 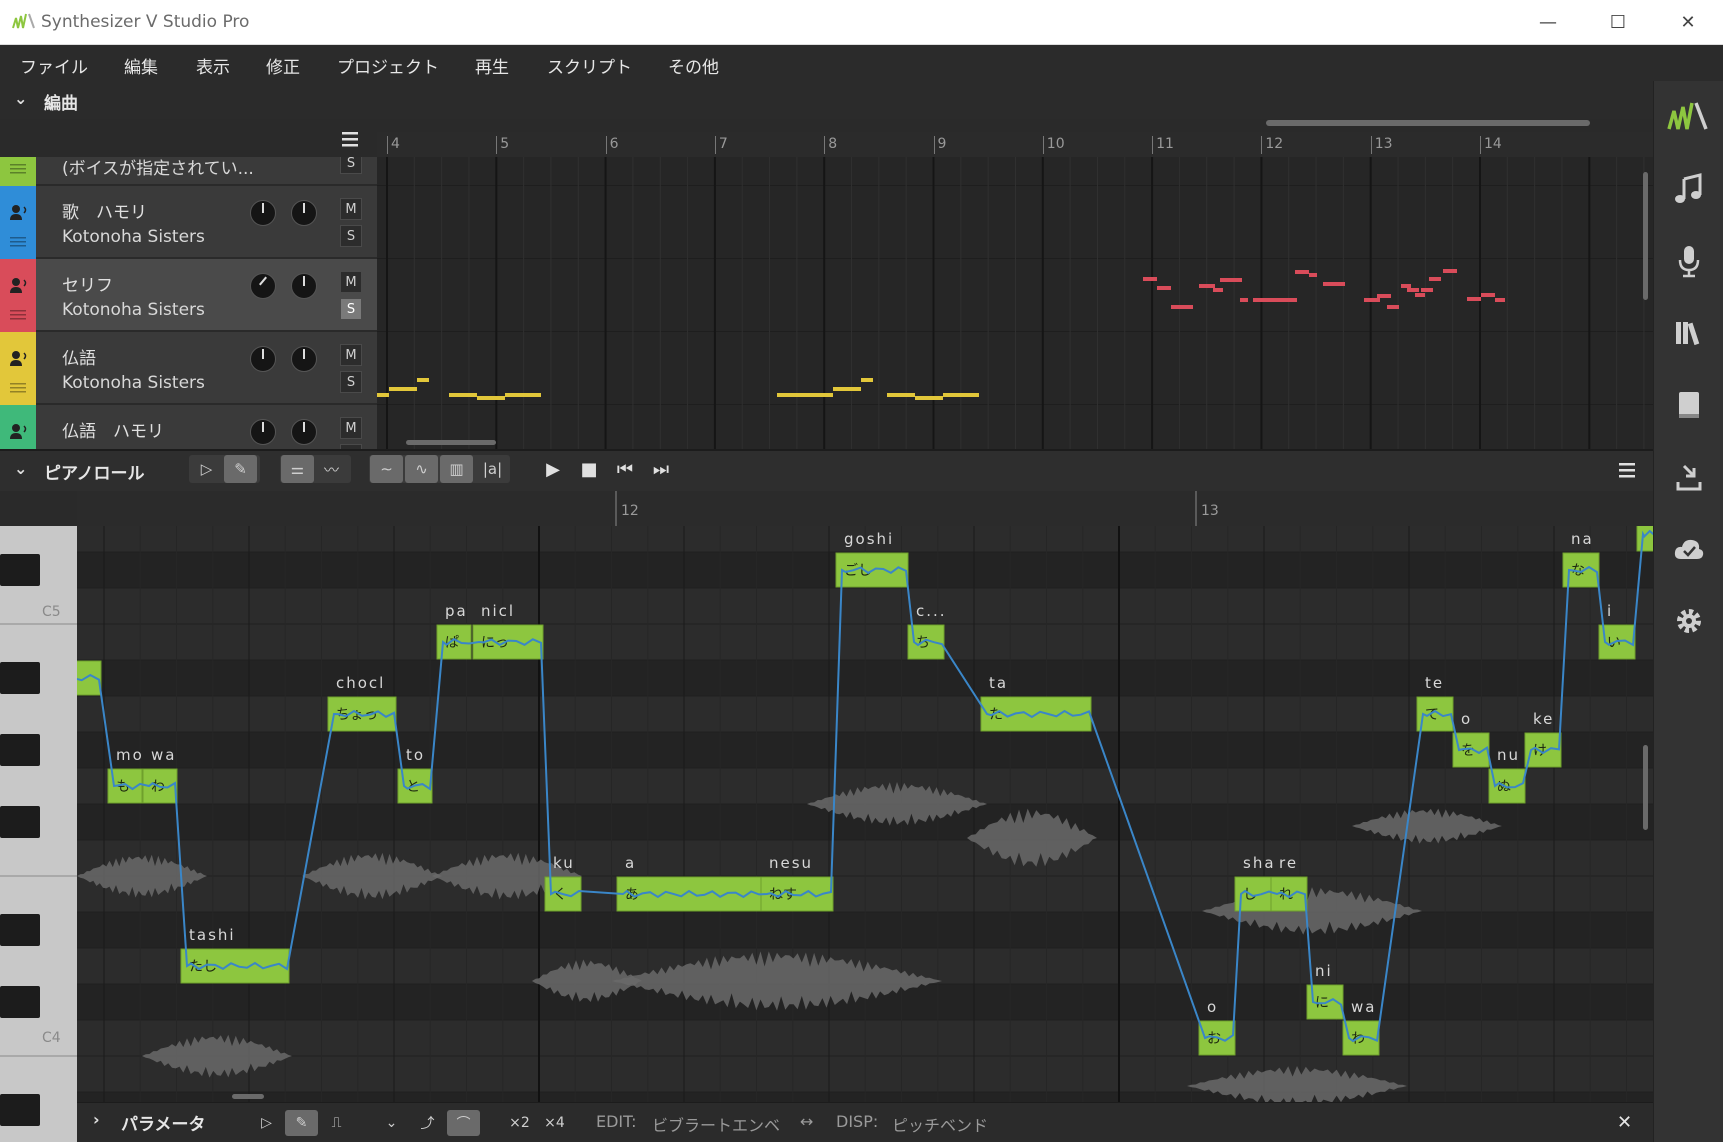 I want to click on menu-playback: 再生, so click(x=492, y=65).